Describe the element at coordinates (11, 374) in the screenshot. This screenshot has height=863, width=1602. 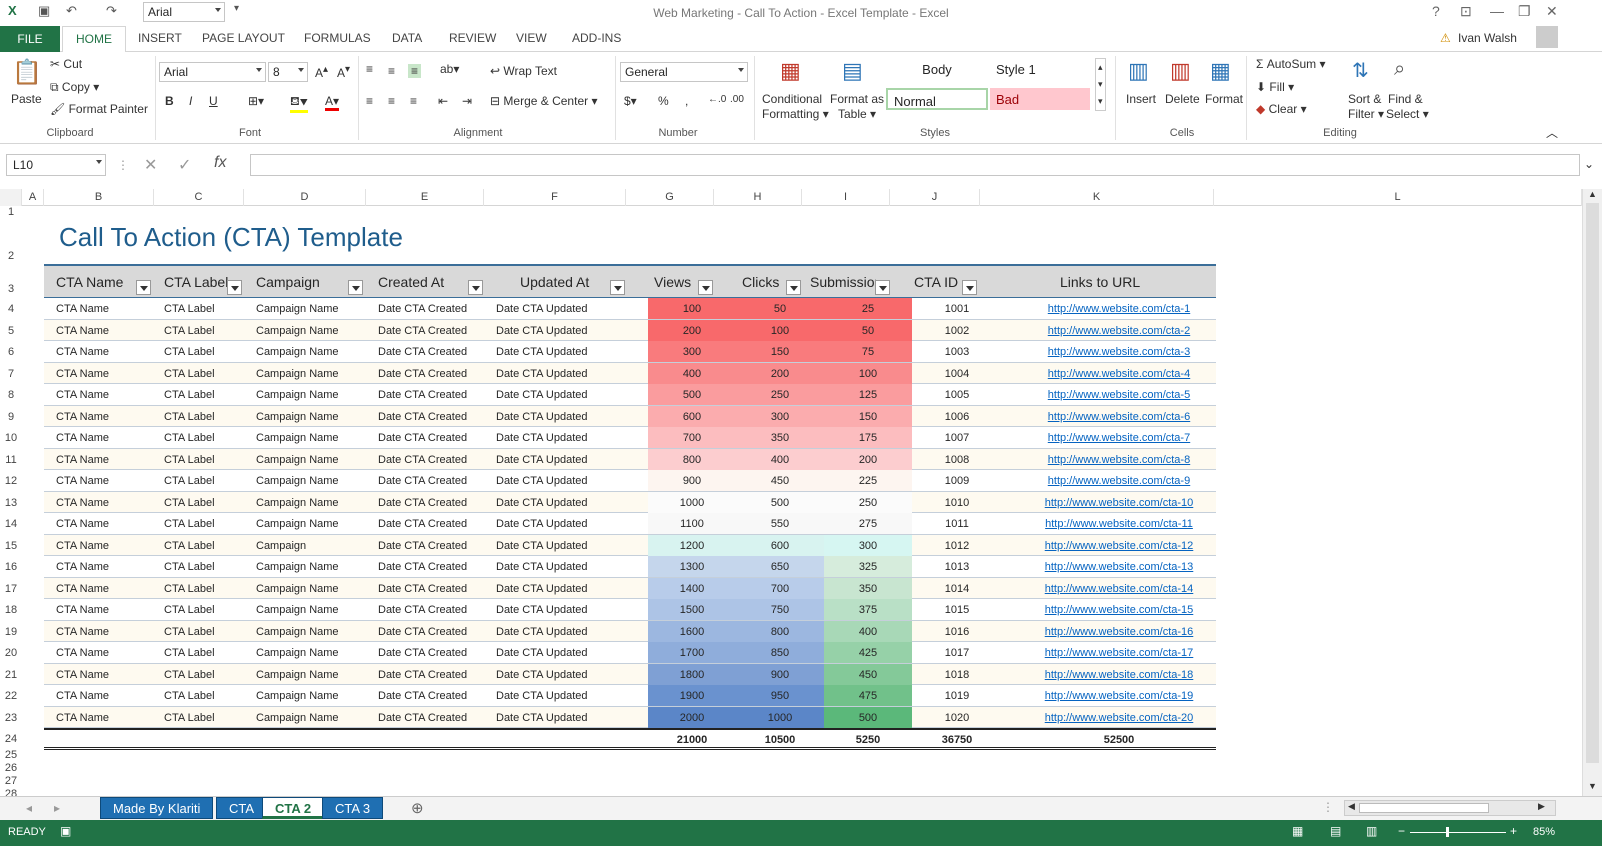
I see `row-header: 7` at that location.